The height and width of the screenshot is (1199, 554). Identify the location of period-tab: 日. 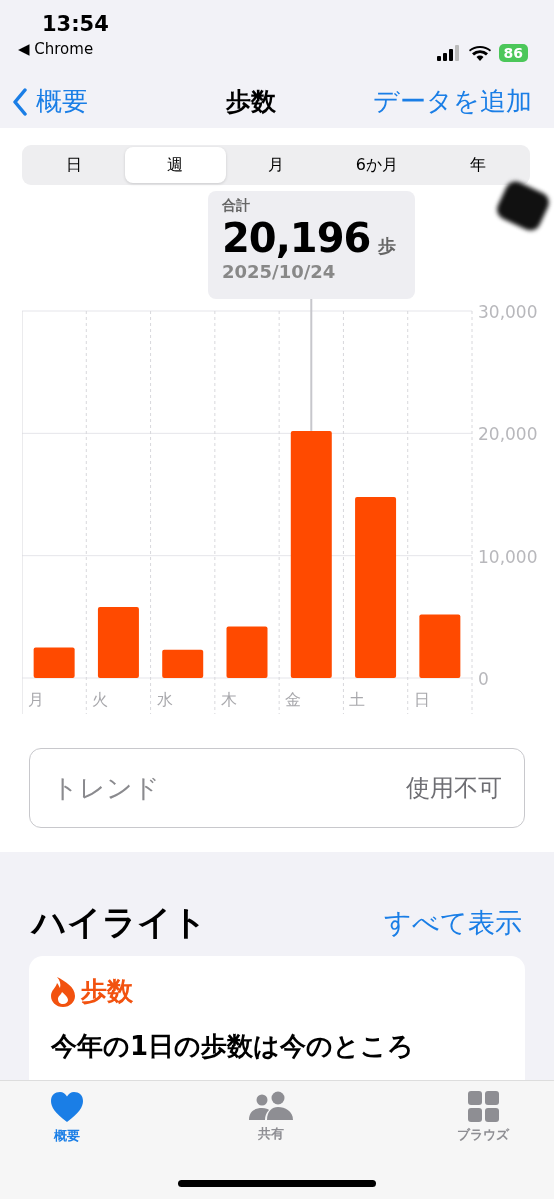
(74, 165).